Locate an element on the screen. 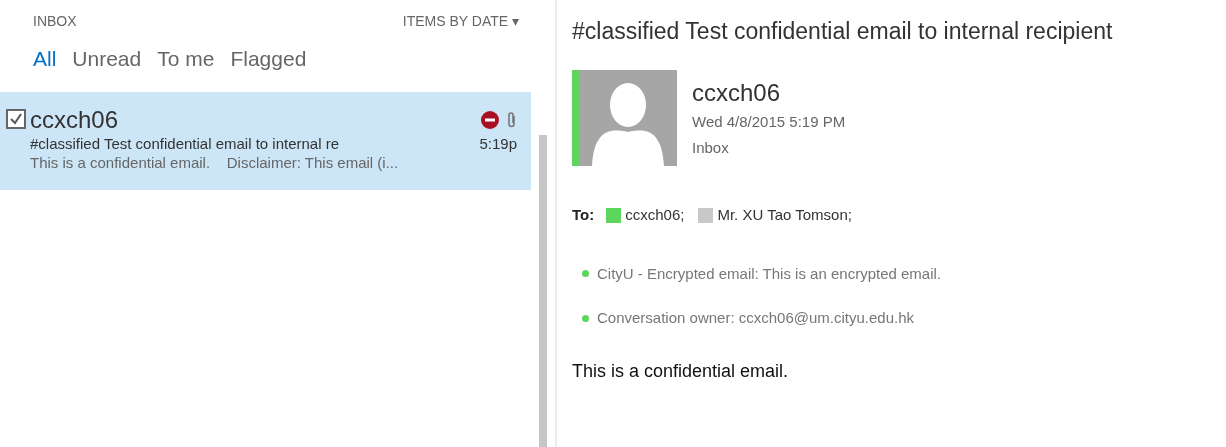  message-item: ccxch06 #classified Test confidential email to internal re This is a confidential email. Disclaimer: This email (i... 5:19p is located at coordinates (265, 141).